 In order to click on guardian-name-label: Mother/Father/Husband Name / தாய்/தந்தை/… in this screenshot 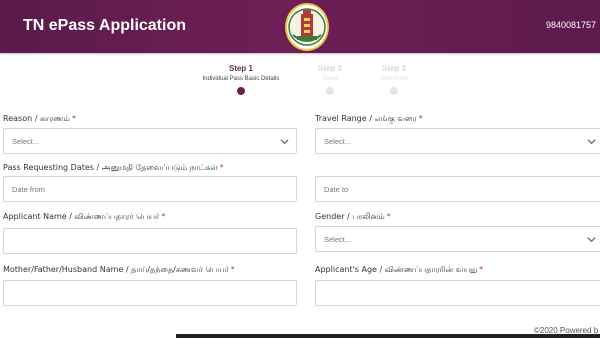, I will do `click(119, 270)`.